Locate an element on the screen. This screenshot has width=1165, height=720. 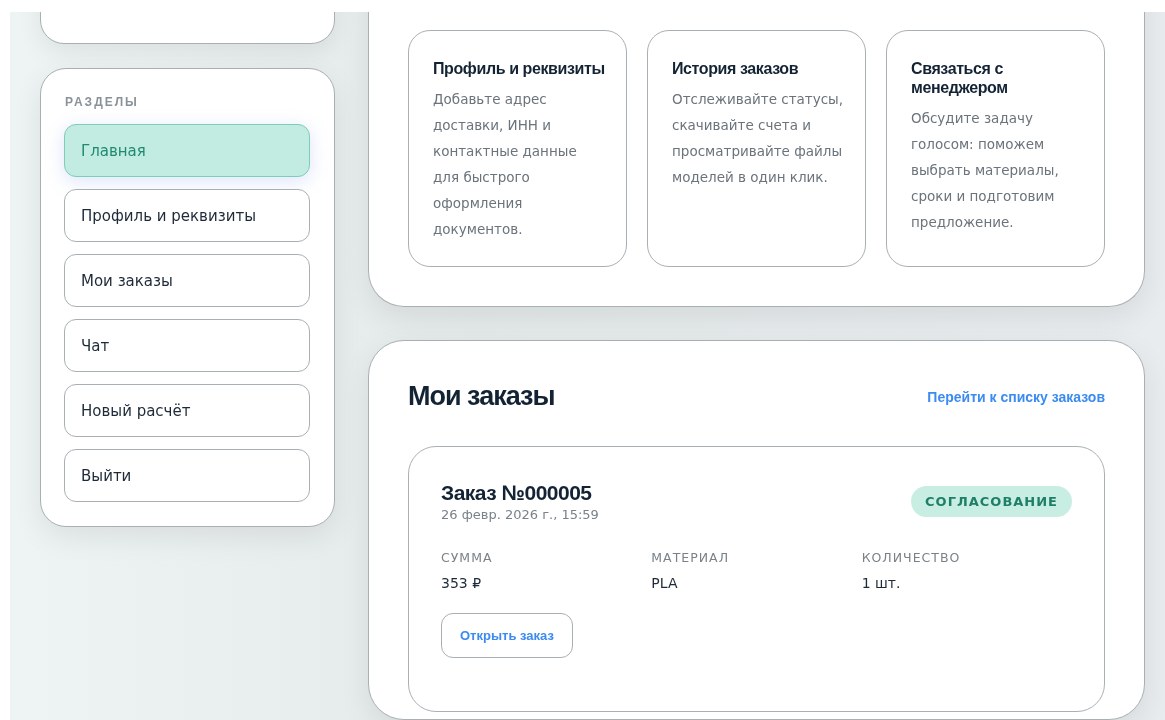
sidebar-heading: РАЗДЕЛЫ is located at coordinates (102, 102).